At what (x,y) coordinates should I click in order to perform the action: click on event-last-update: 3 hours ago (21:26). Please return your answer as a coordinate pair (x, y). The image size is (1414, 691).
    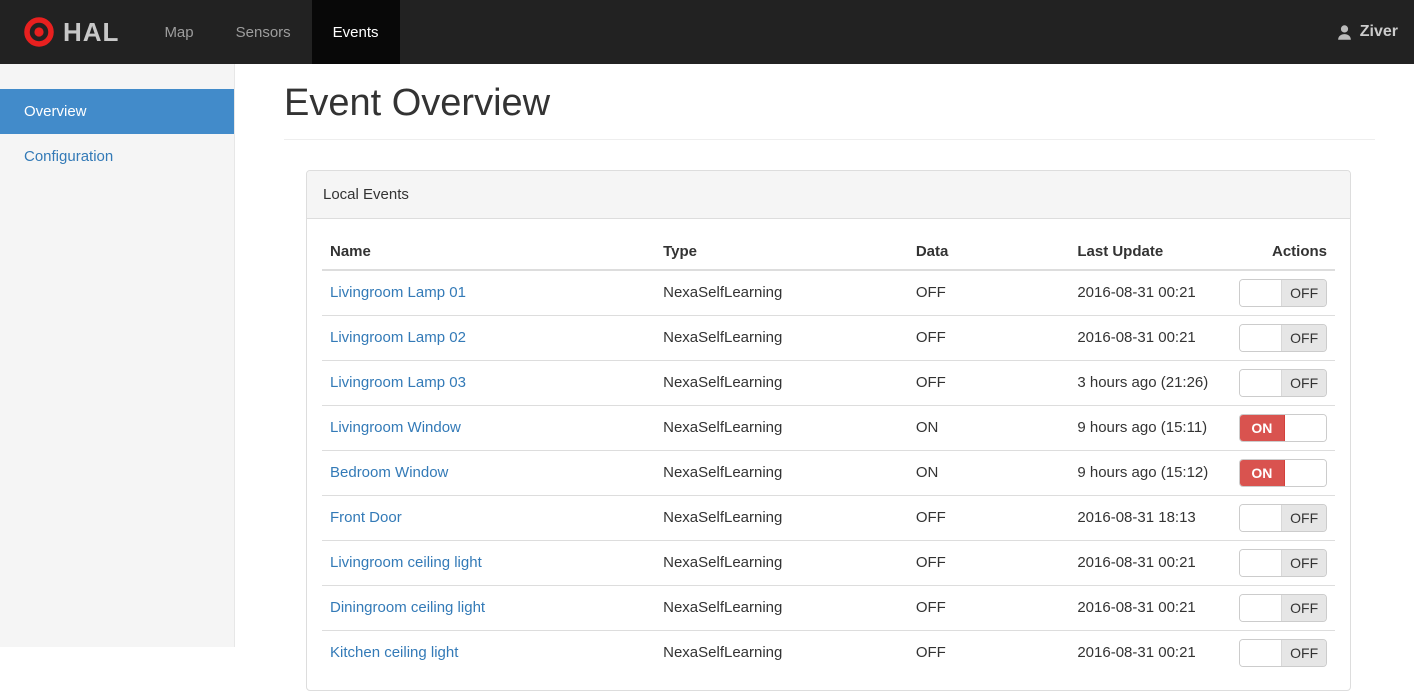
    Looking at the image, I should click on (1150, 382).